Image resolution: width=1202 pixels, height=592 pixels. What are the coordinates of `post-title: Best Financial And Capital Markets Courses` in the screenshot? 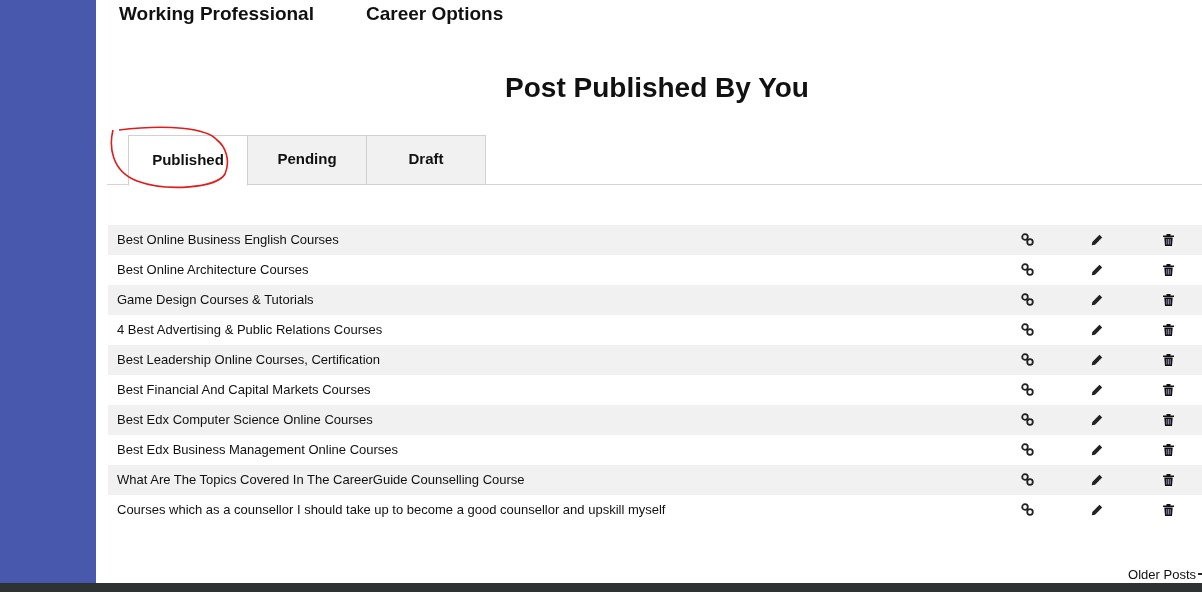 It's located at (550, 389).